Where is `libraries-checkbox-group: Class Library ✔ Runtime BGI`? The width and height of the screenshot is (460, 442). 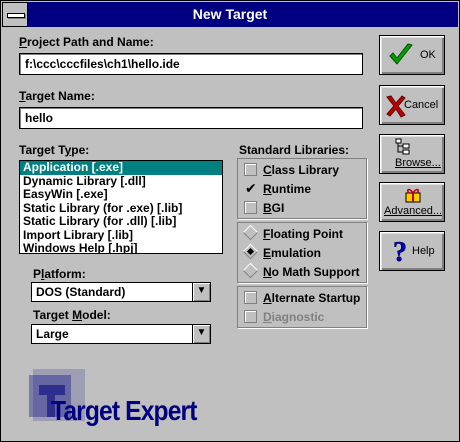 libraries-checkbox-group: Class Library ✔ Runtime BGI is located at coordinates (302, 188).